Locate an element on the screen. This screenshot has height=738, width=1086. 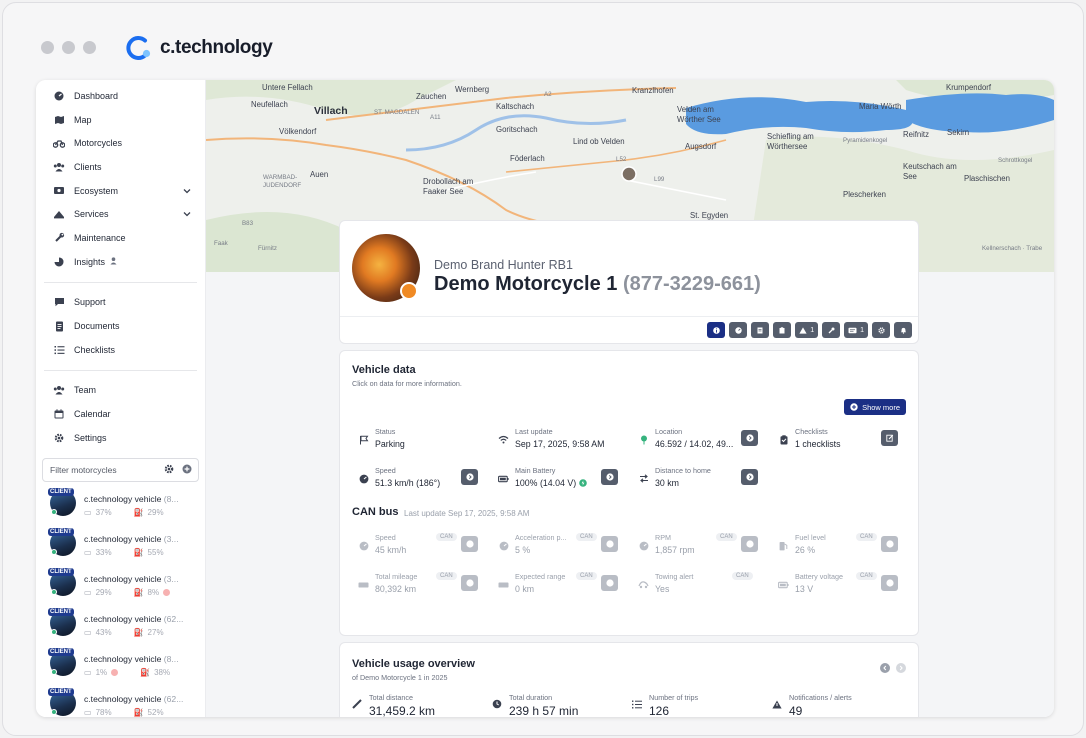
gear-icon is located at coordinates (169, 470).